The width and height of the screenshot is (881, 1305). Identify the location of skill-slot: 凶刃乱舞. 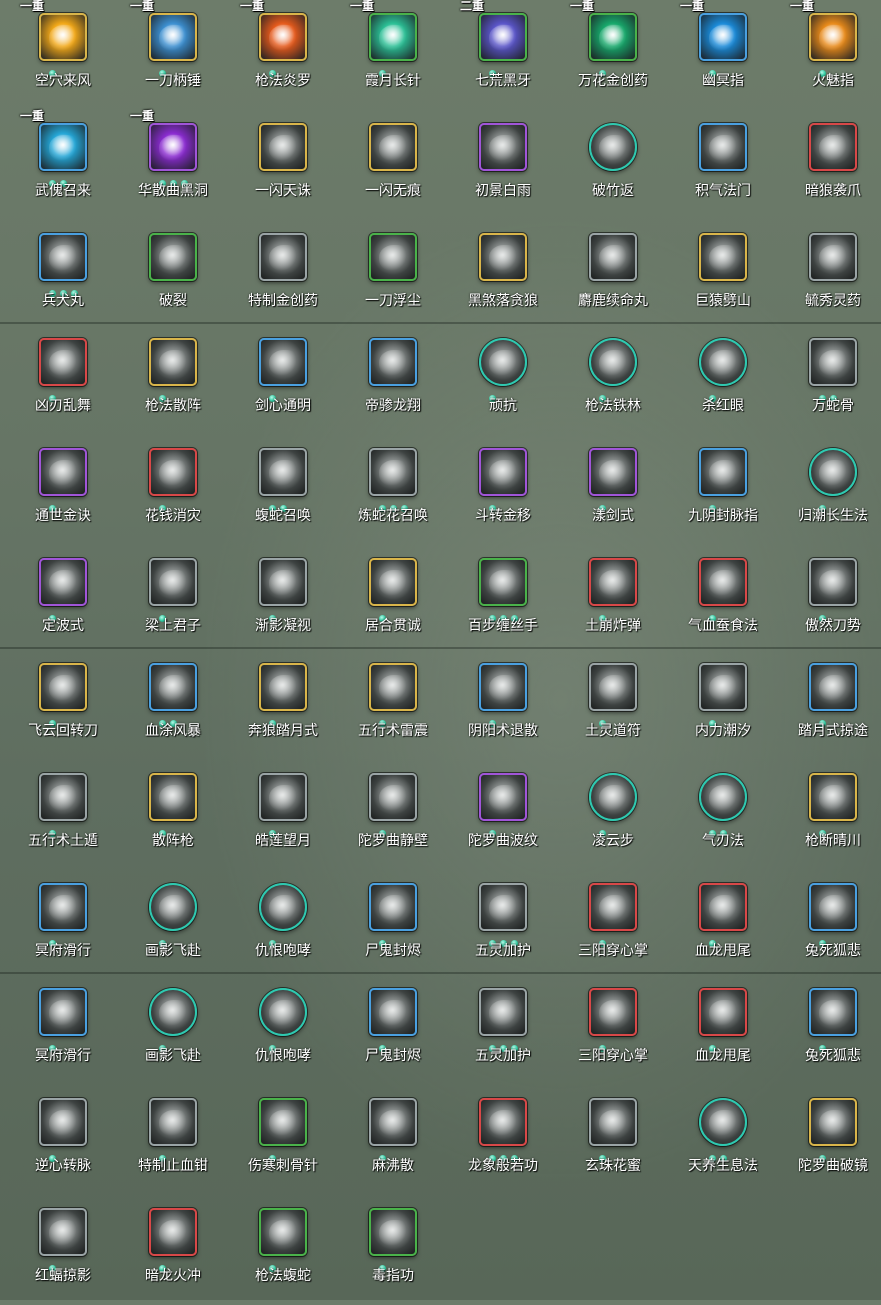
(63, 380).